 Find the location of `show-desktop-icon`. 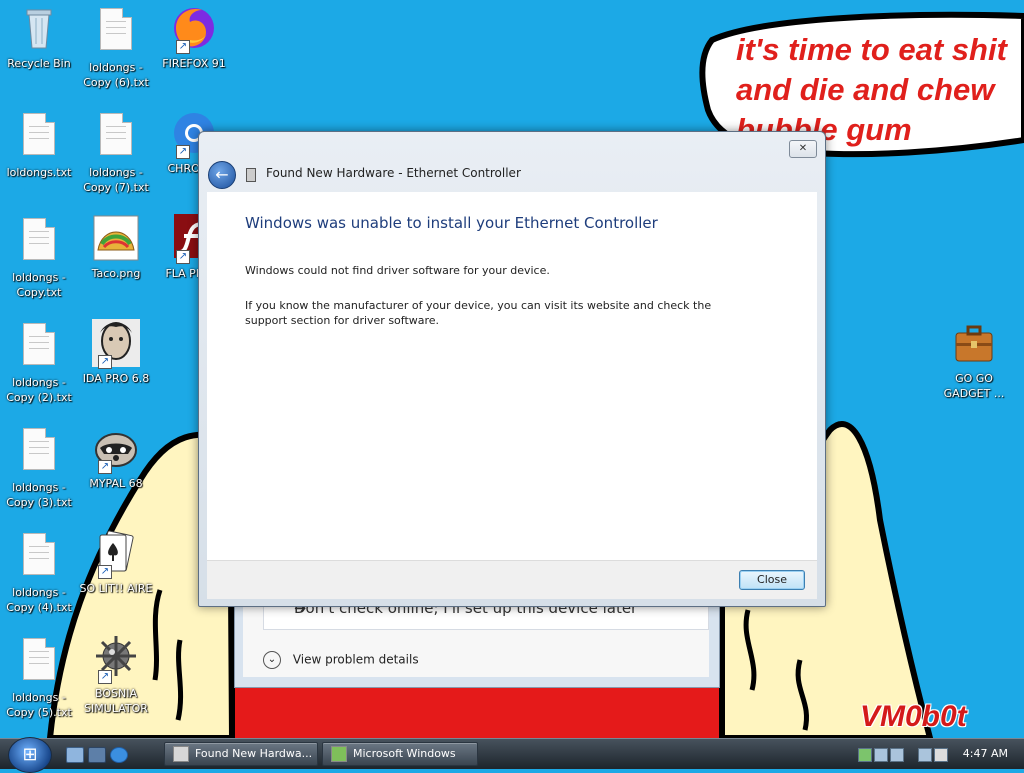

show-desktop-icon is located at coordinates (75, 755).